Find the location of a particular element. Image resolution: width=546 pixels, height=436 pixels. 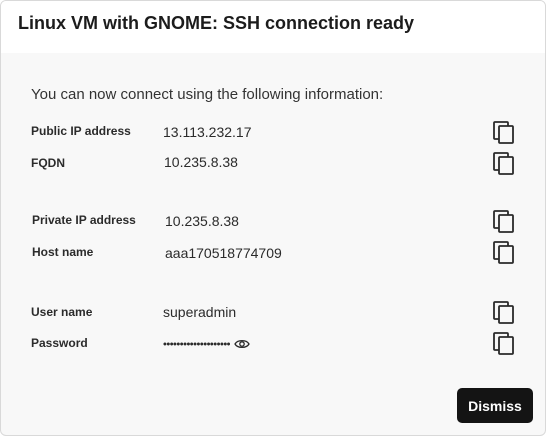

copy-fqdn-button is located at coordinates (504, 164).